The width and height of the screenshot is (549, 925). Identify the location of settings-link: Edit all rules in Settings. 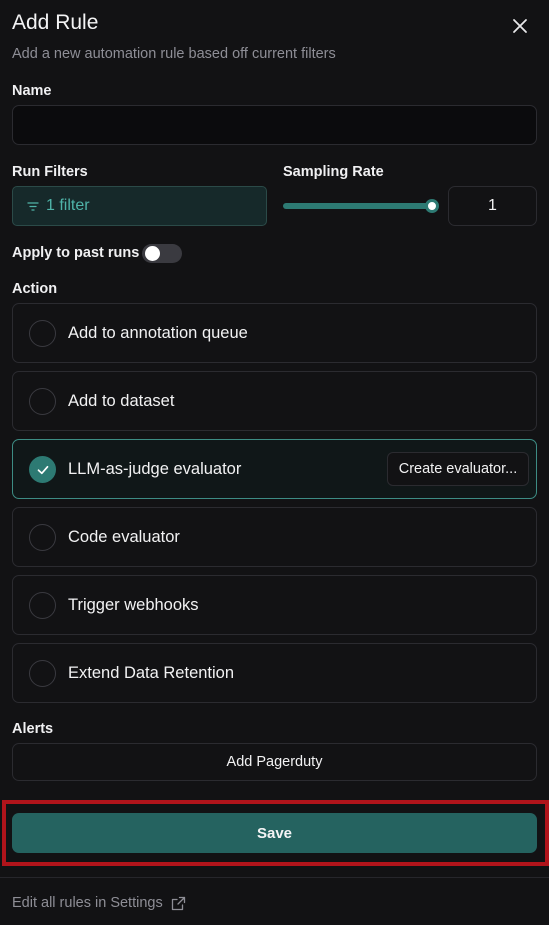
(99, 903).